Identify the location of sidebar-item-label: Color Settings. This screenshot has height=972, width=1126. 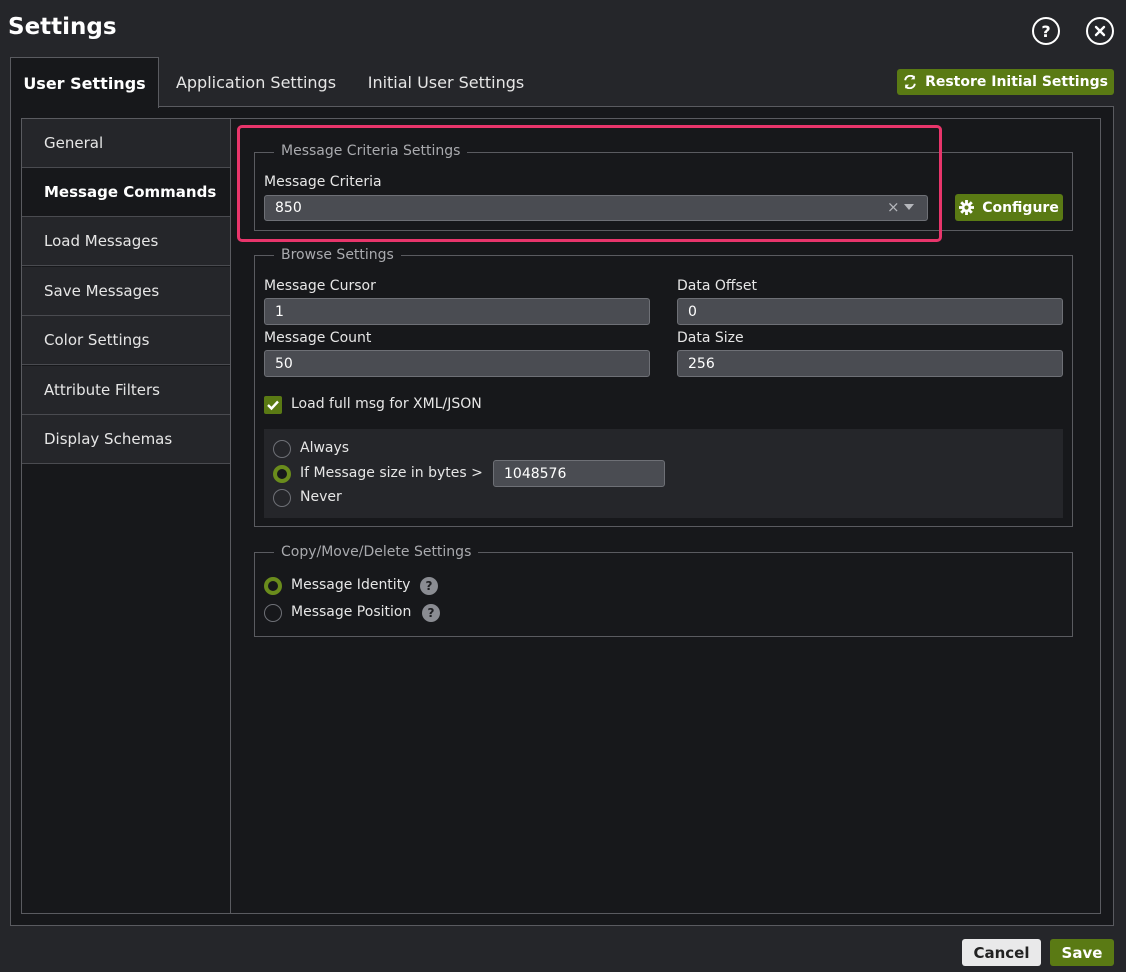
(97, 340).